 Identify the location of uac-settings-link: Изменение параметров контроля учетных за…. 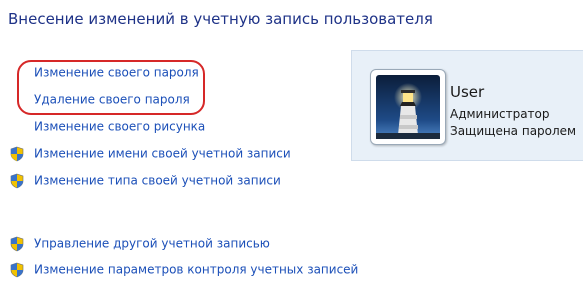
(196, 269).